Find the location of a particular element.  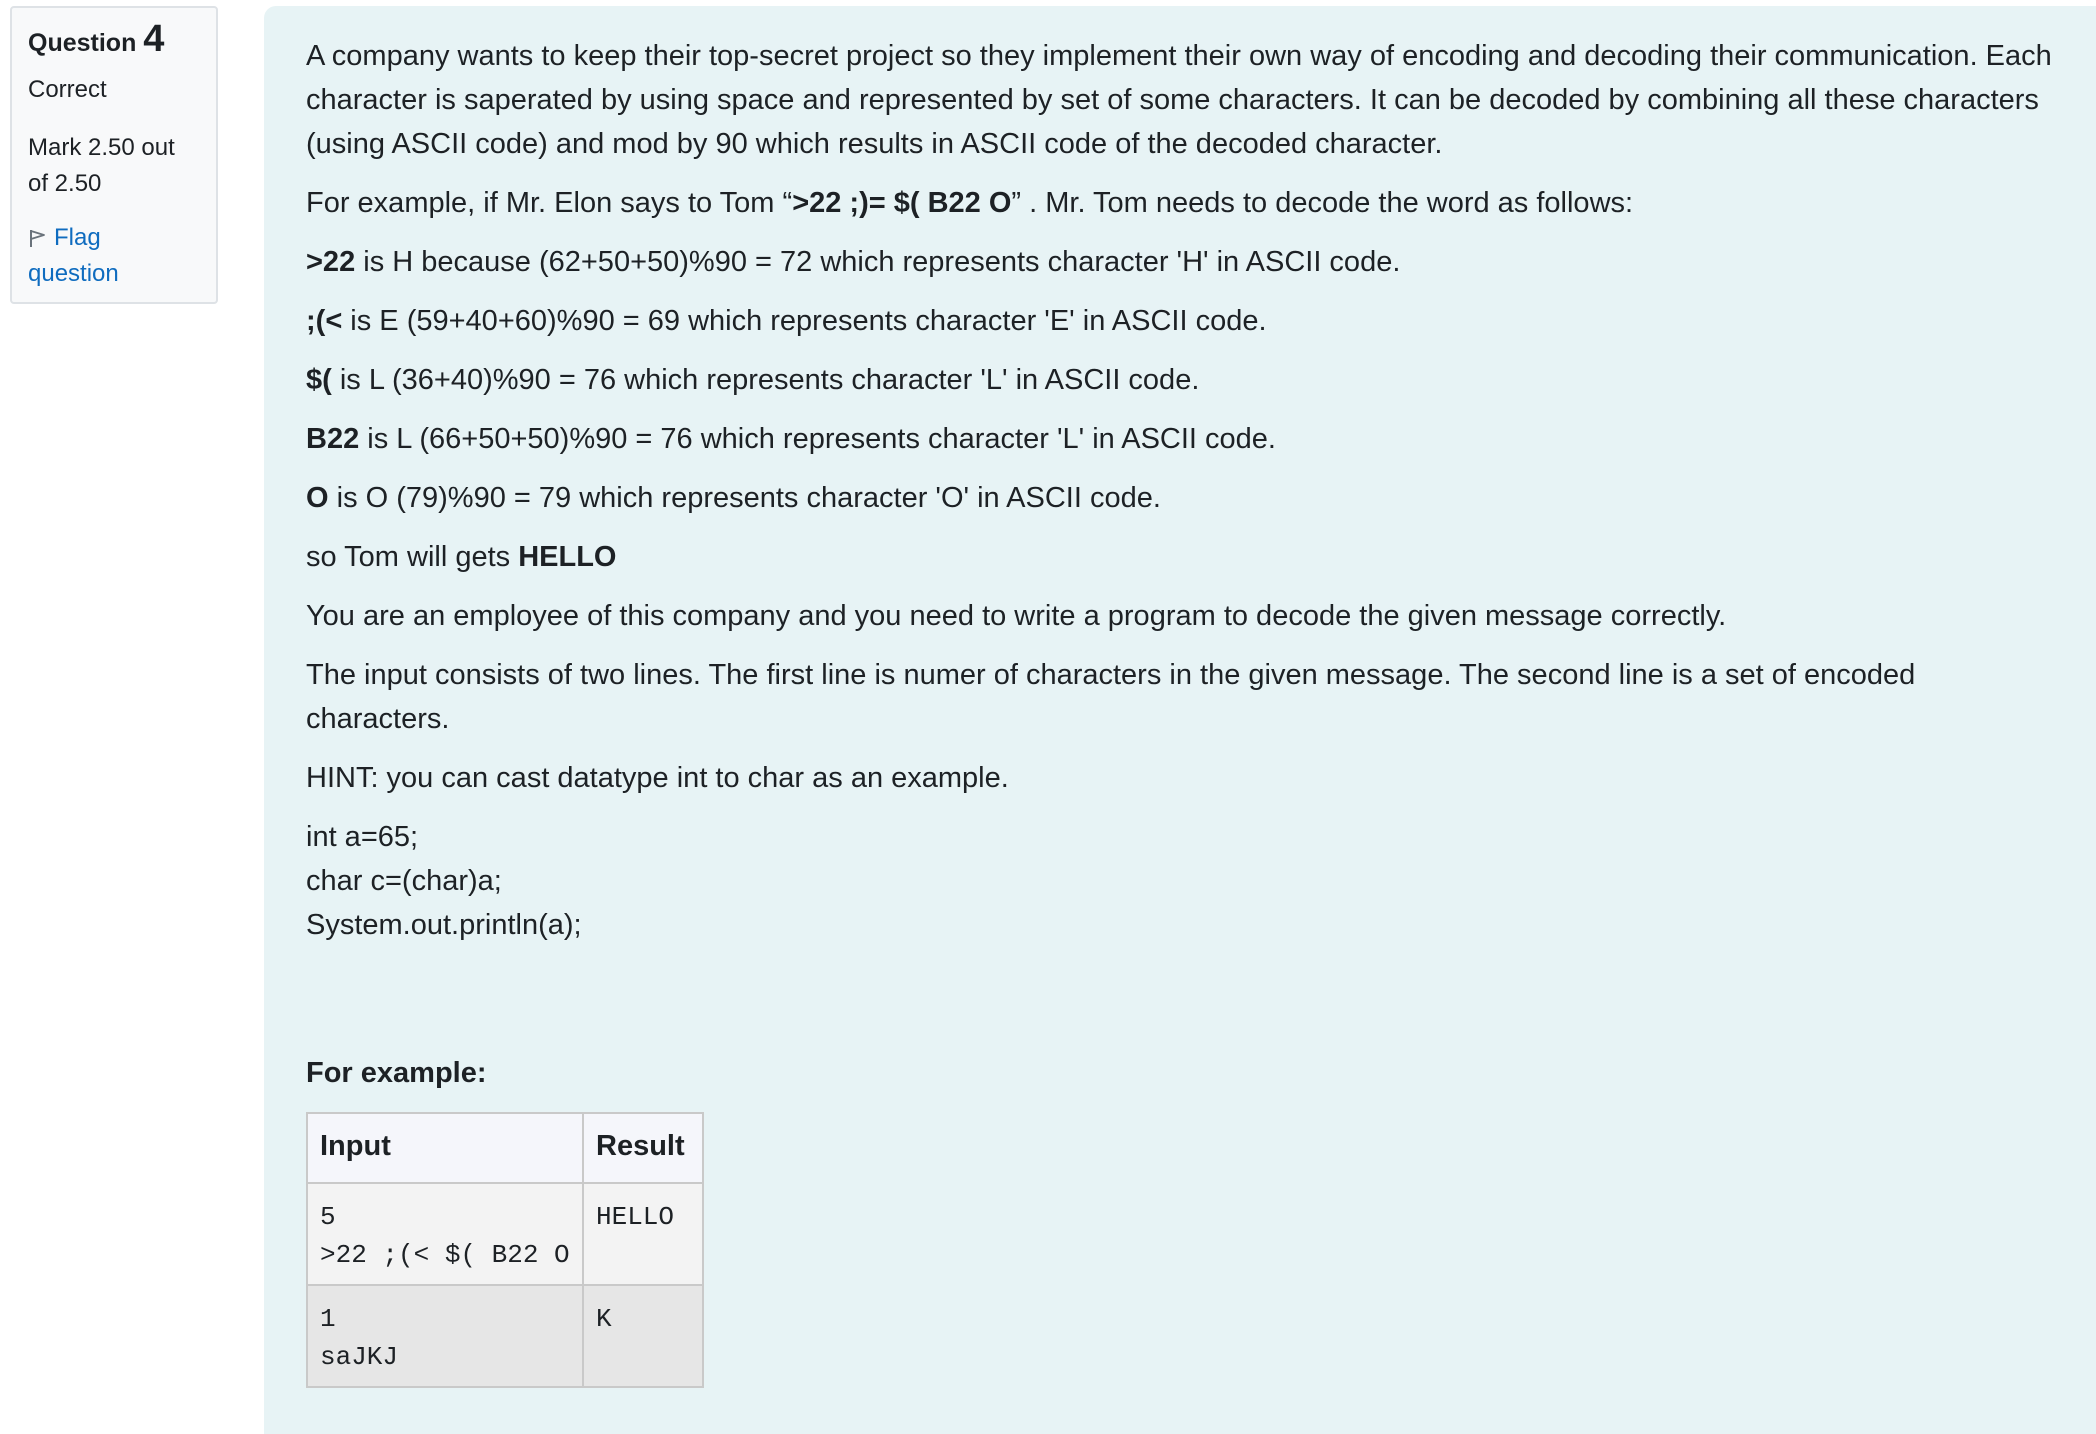

question-grade: Mark 2.50 out of 2.50 is located at coordinates (114, 166).